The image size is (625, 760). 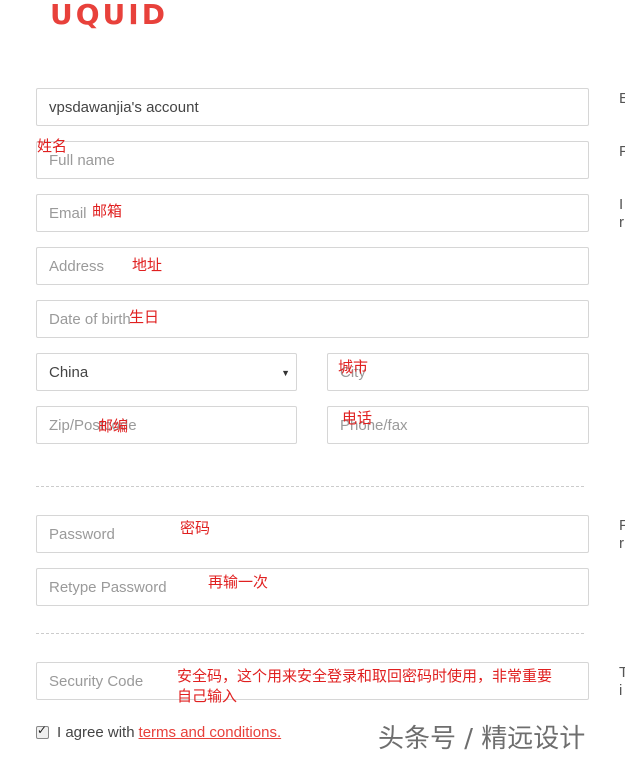 What do you see at coordinates (482, 739) in the screenshot?
I see `watermark: 头条号 / 精远设计` at bounding box center [482, 739].